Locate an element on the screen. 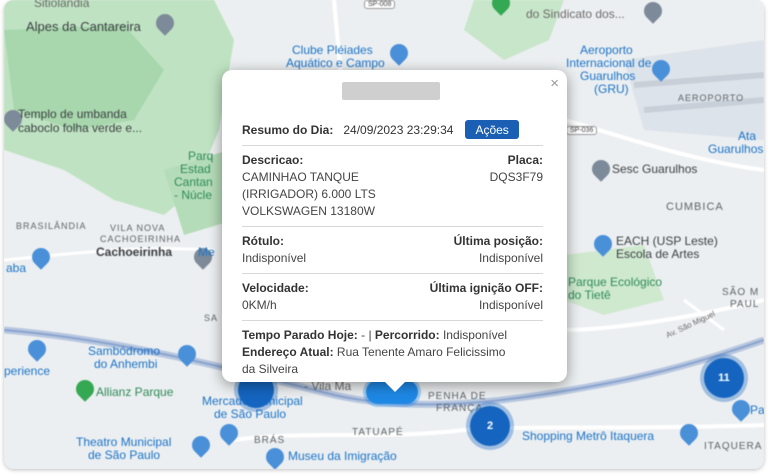 The image size is (768, 475). map-label: aba is located at coordinates (16, 268).